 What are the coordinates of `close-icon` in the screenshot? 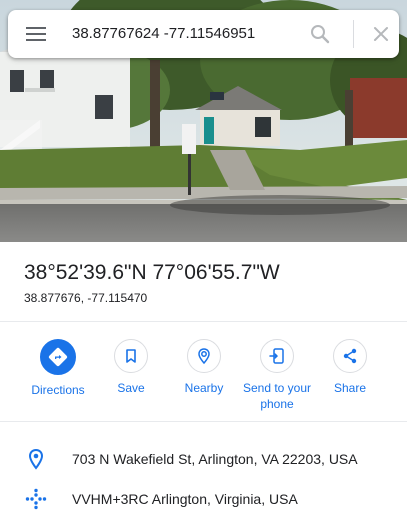 It's located at (381, 34).